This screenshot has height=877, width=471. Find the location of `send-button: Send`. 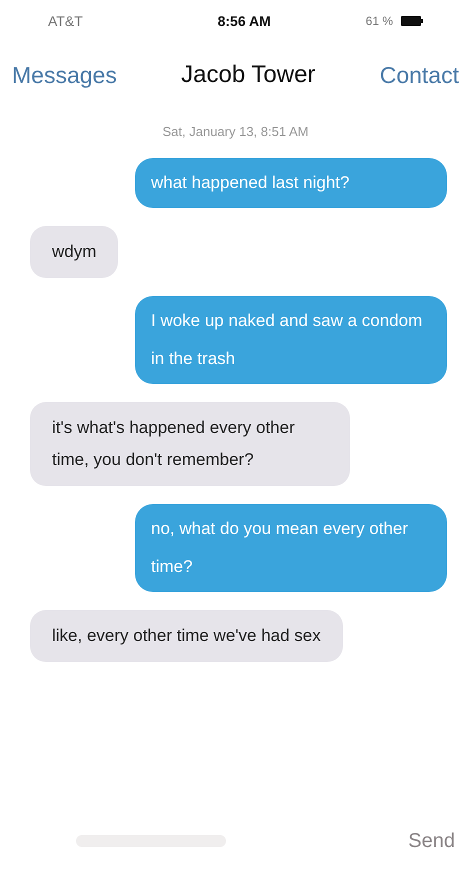

send-button: Send is located at coordinates (431, 841).